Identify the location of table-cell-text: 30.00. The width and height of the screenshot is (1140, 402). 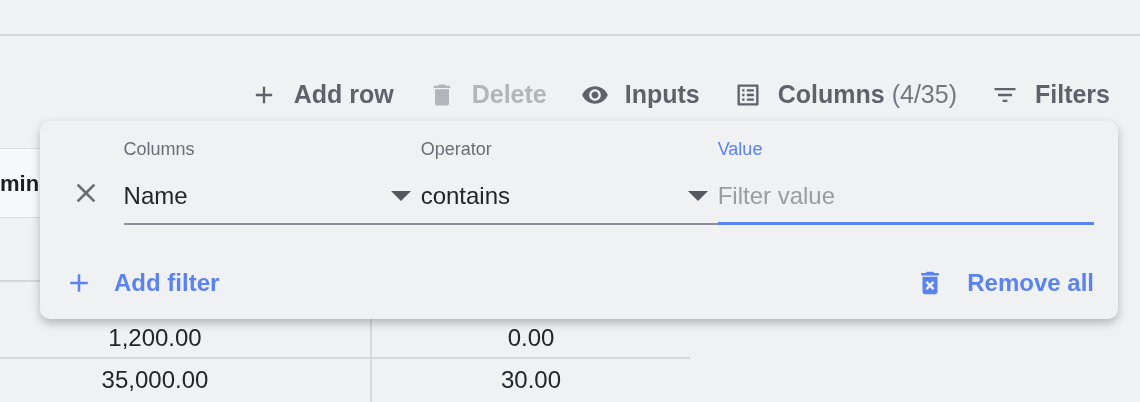
(531, 380).